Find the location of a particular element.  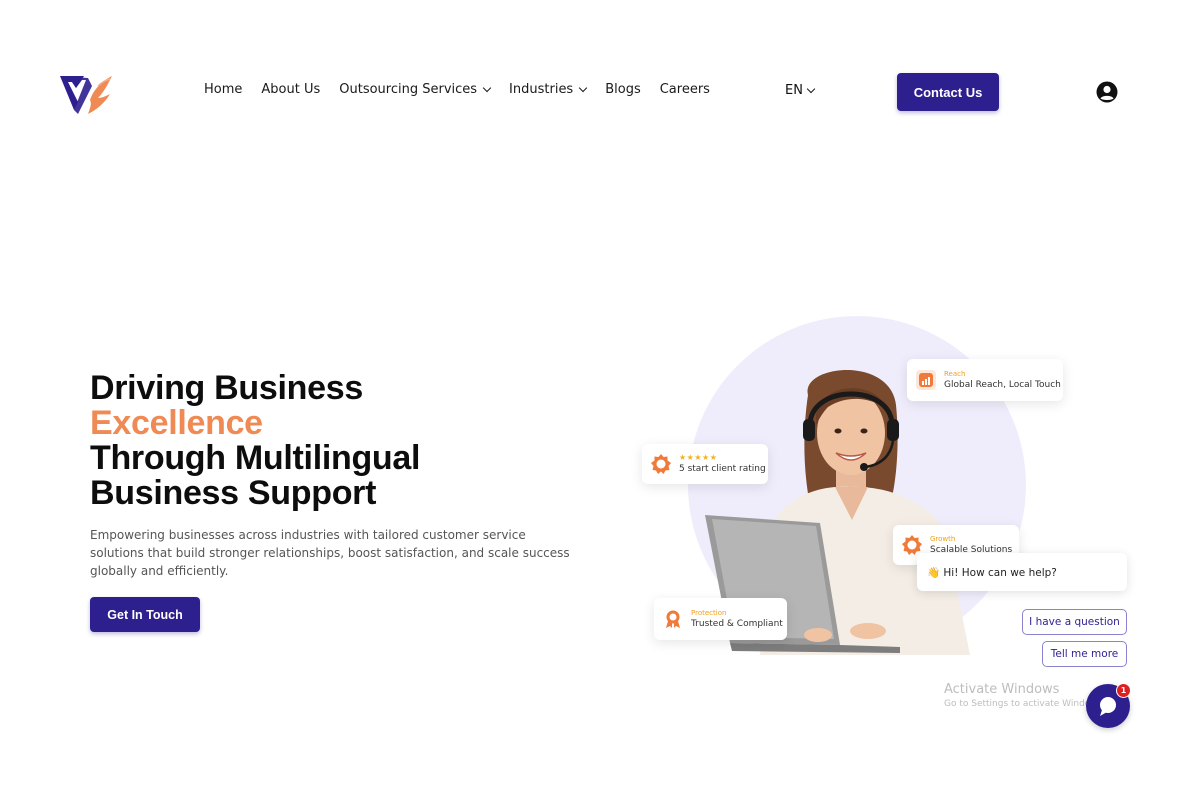

nav-home: Home is located at coordinates (223, 89).